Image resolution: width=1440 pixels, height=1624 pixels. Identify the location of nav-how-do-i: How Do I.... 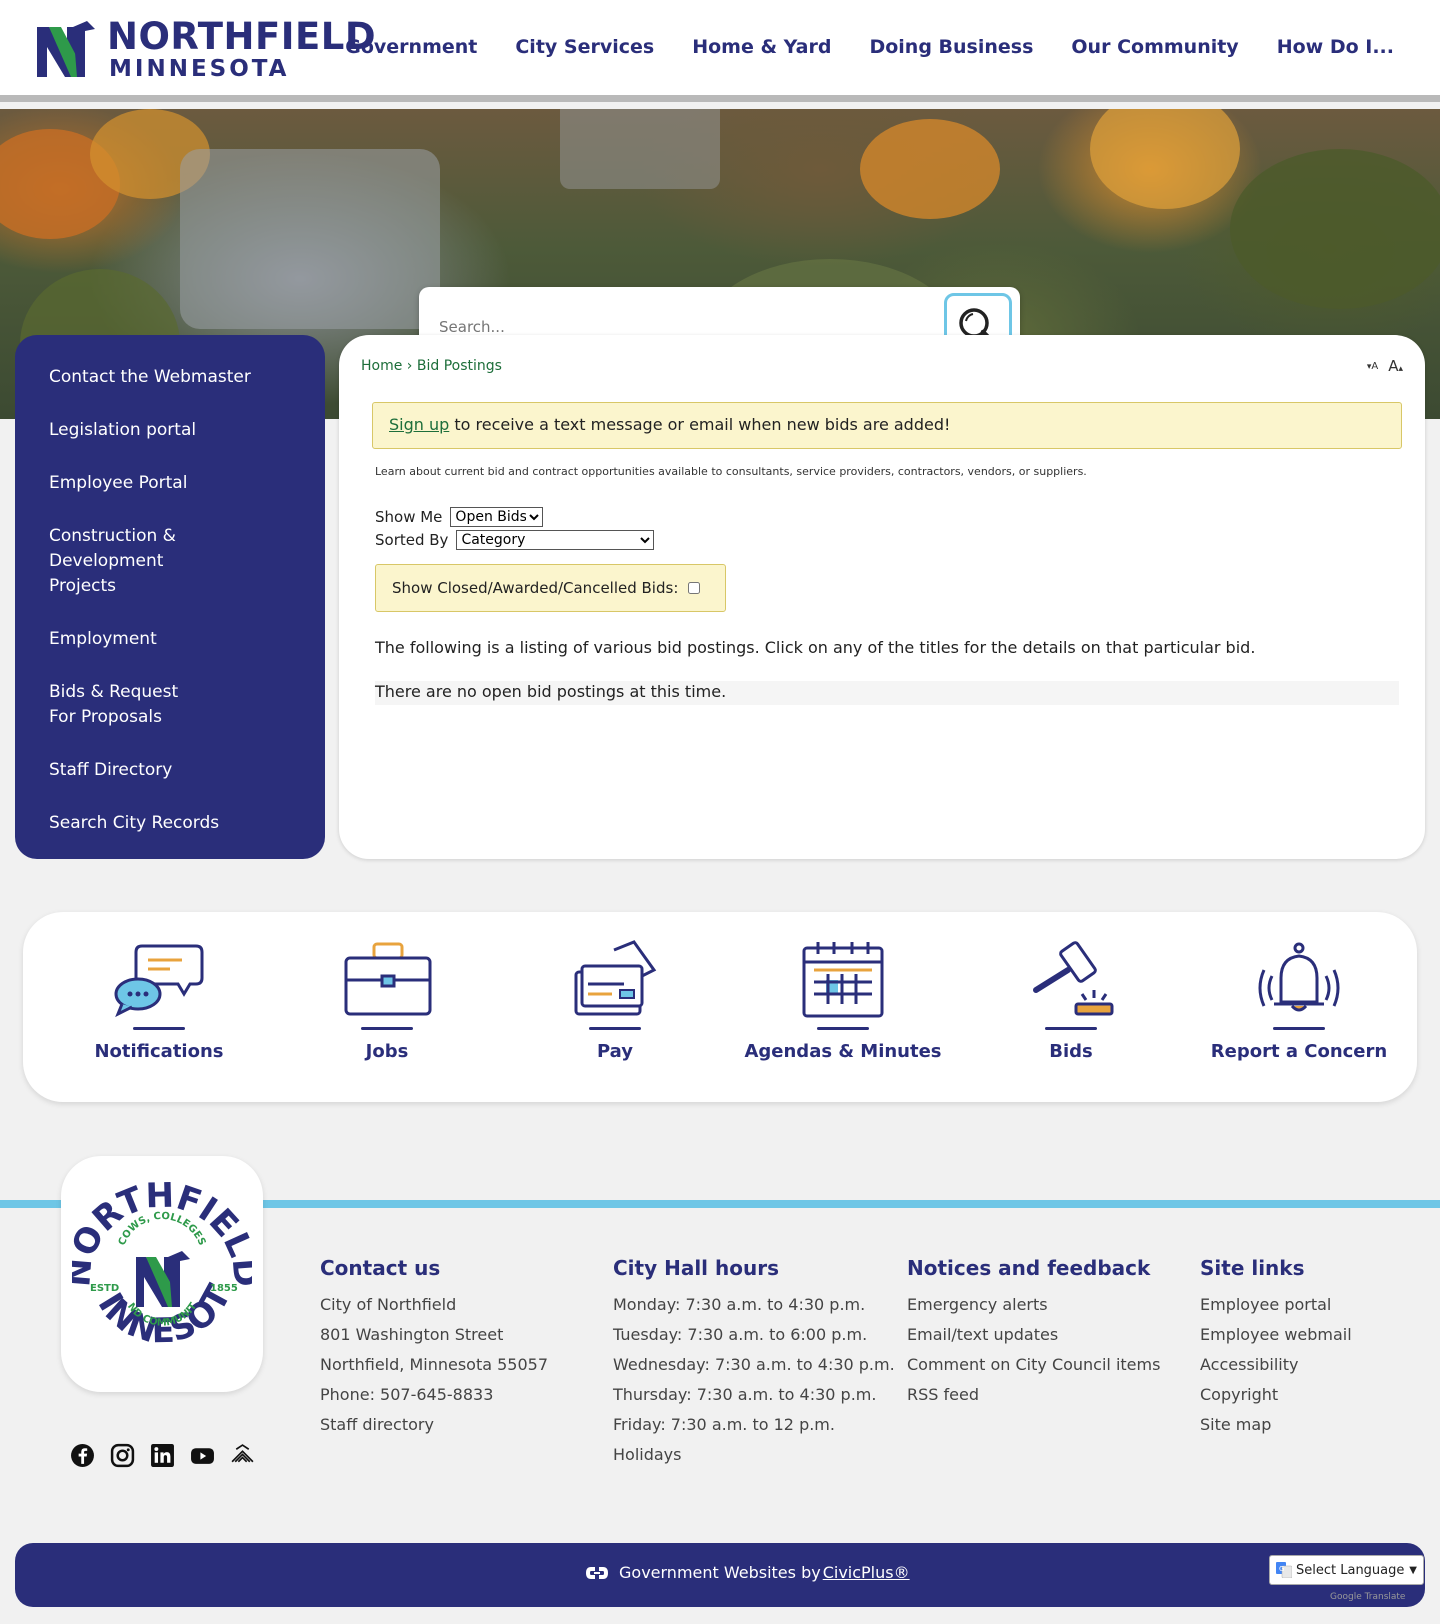
(1335, 47).